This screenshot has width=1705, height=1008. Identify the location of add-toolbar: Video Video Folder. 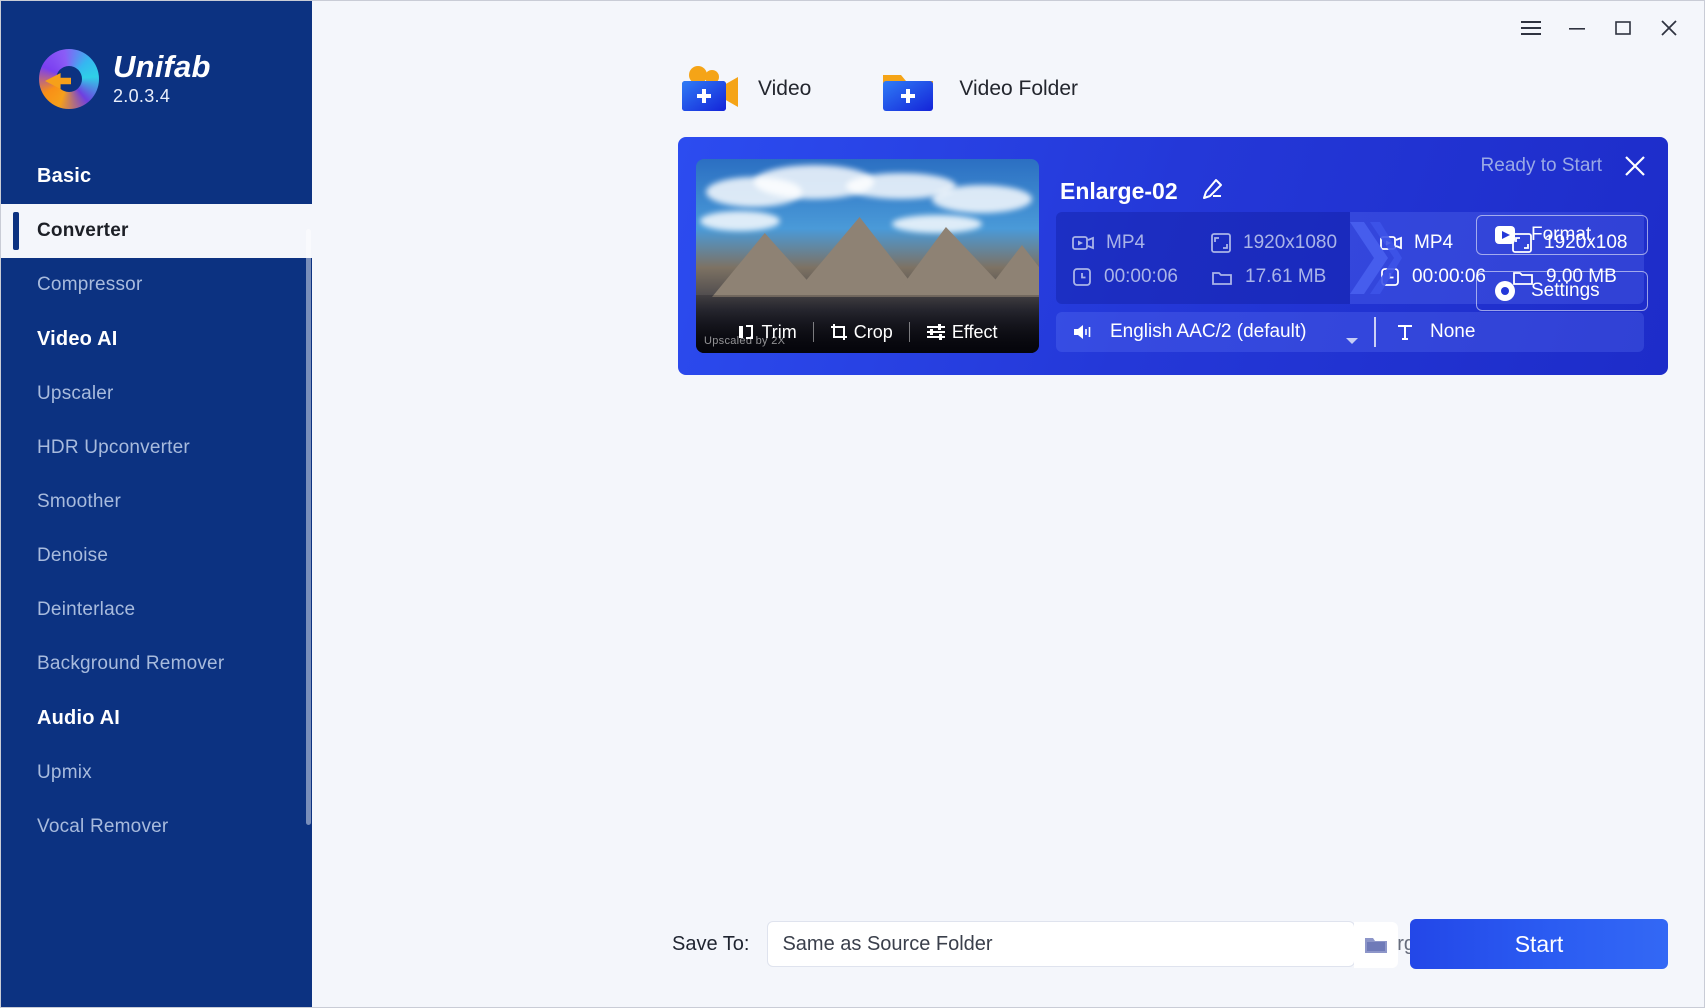
(1008, 85).